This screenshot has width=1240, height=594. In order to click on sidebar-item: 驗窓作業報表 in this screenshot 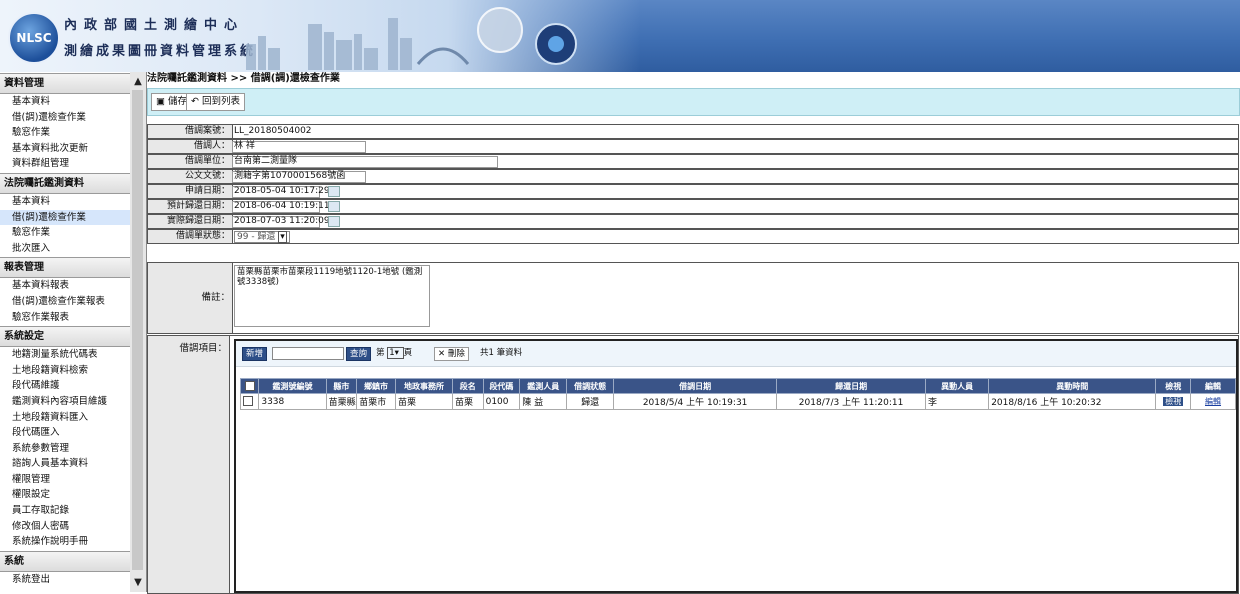, I will do `click(65, 318)`.